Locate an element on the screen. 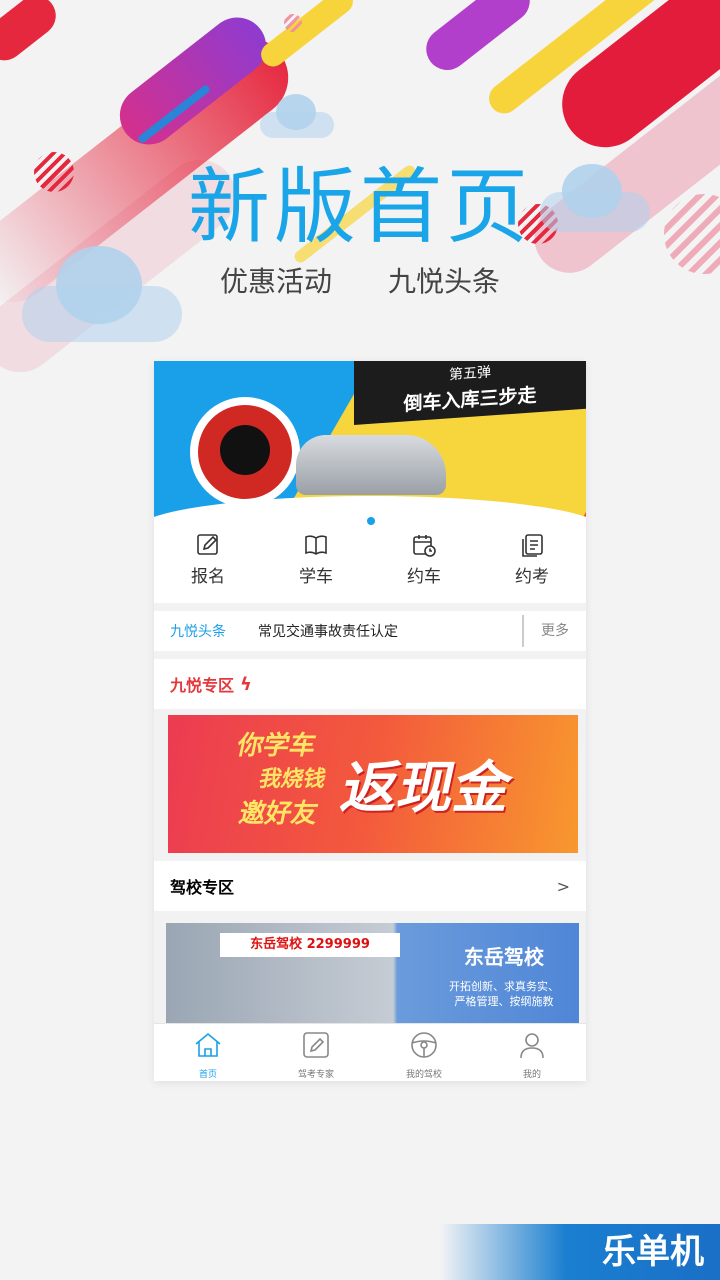  school-zone: 驾校专区 > is located at coordinates (370, 886).